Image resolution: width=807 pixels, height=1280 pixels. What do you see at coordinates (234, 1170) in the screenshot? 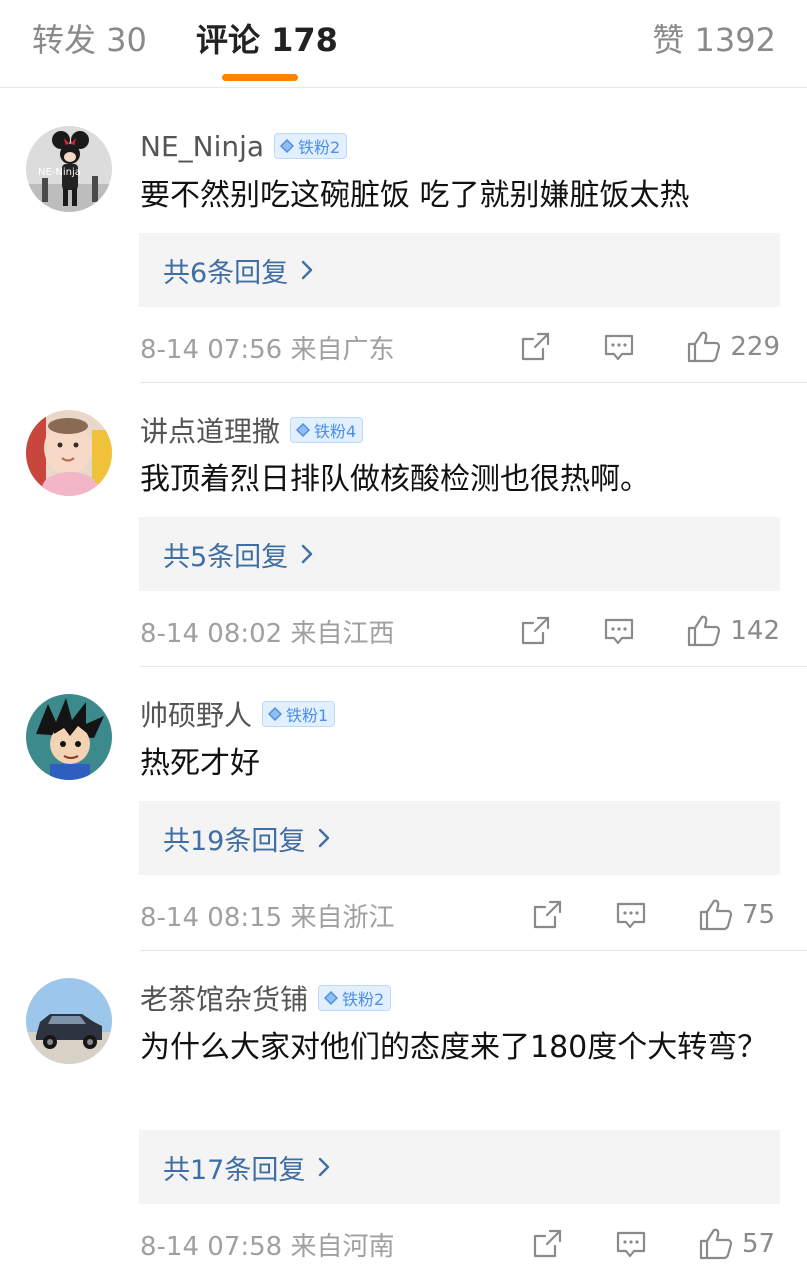
I see `replies-label: 共17条回复` at bounding box center [234, 1170].